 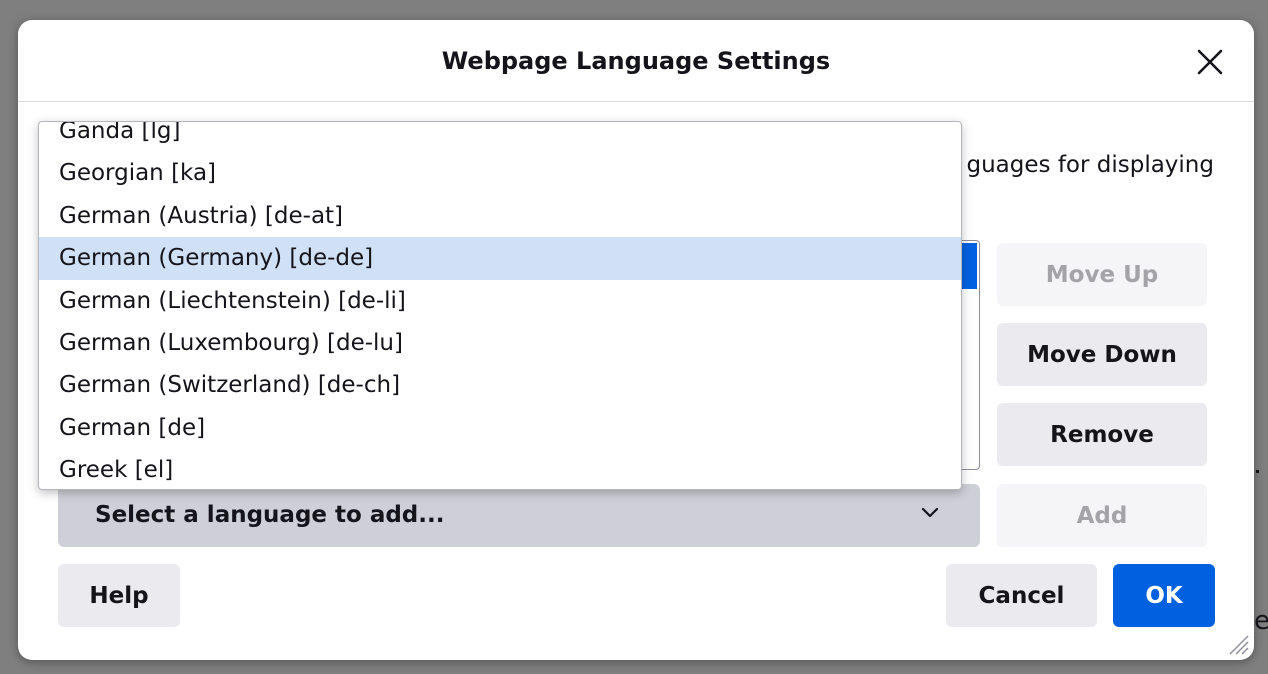 What do you see at coordinates (500, 216) in the screenshot?
I see `language-option: German (Austria) [de-at]` at bounding box center [500, 216].